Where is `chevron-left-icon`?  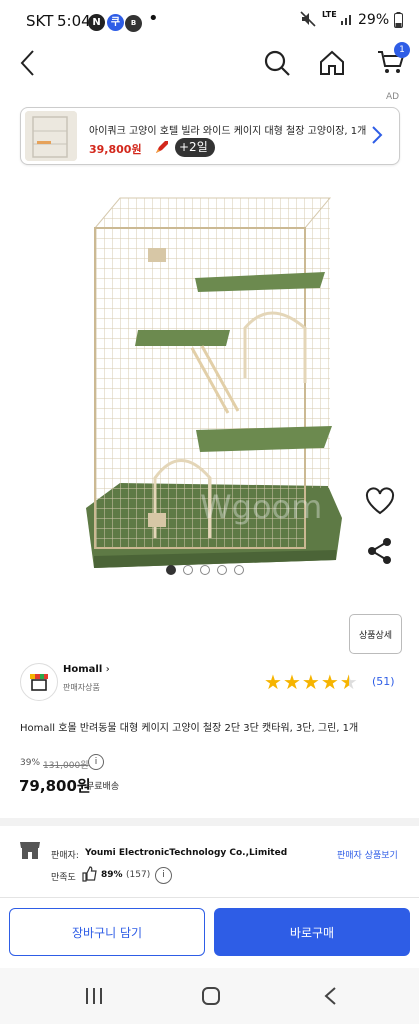
chevron-left-icon is located at coordinates (27, 63).